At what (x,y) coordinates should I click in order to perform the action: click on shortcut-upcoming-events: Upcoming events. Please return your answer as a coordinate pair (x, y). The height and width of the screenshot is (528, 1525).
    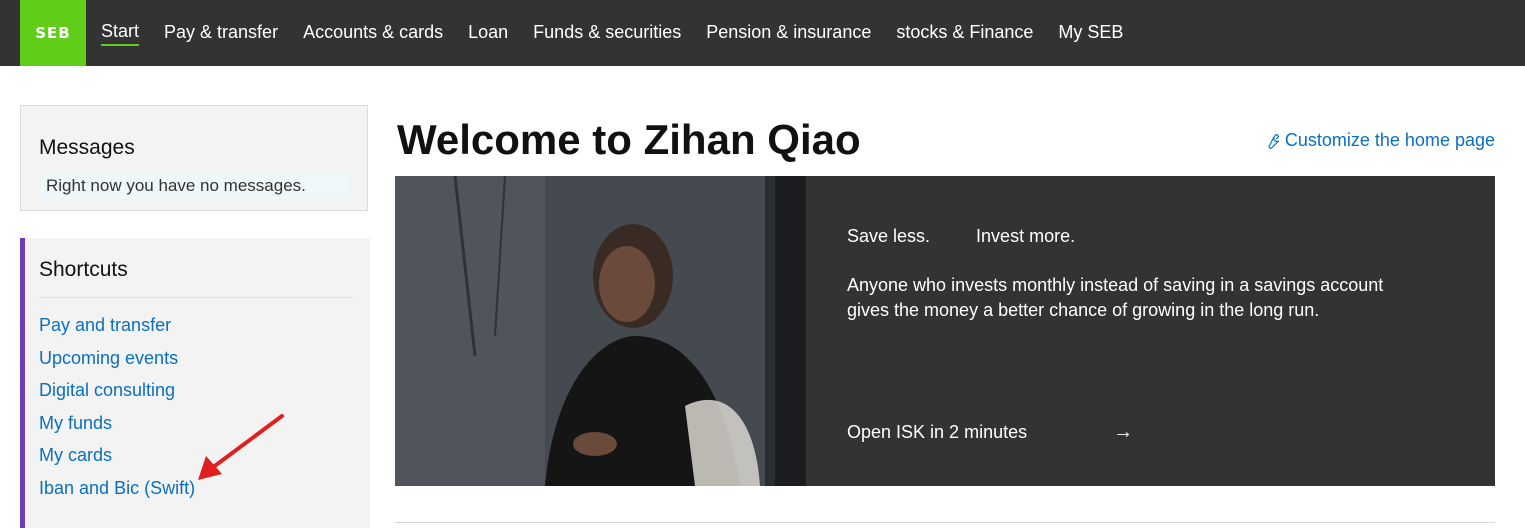
    Looking at the image, I should click on (117, 364).